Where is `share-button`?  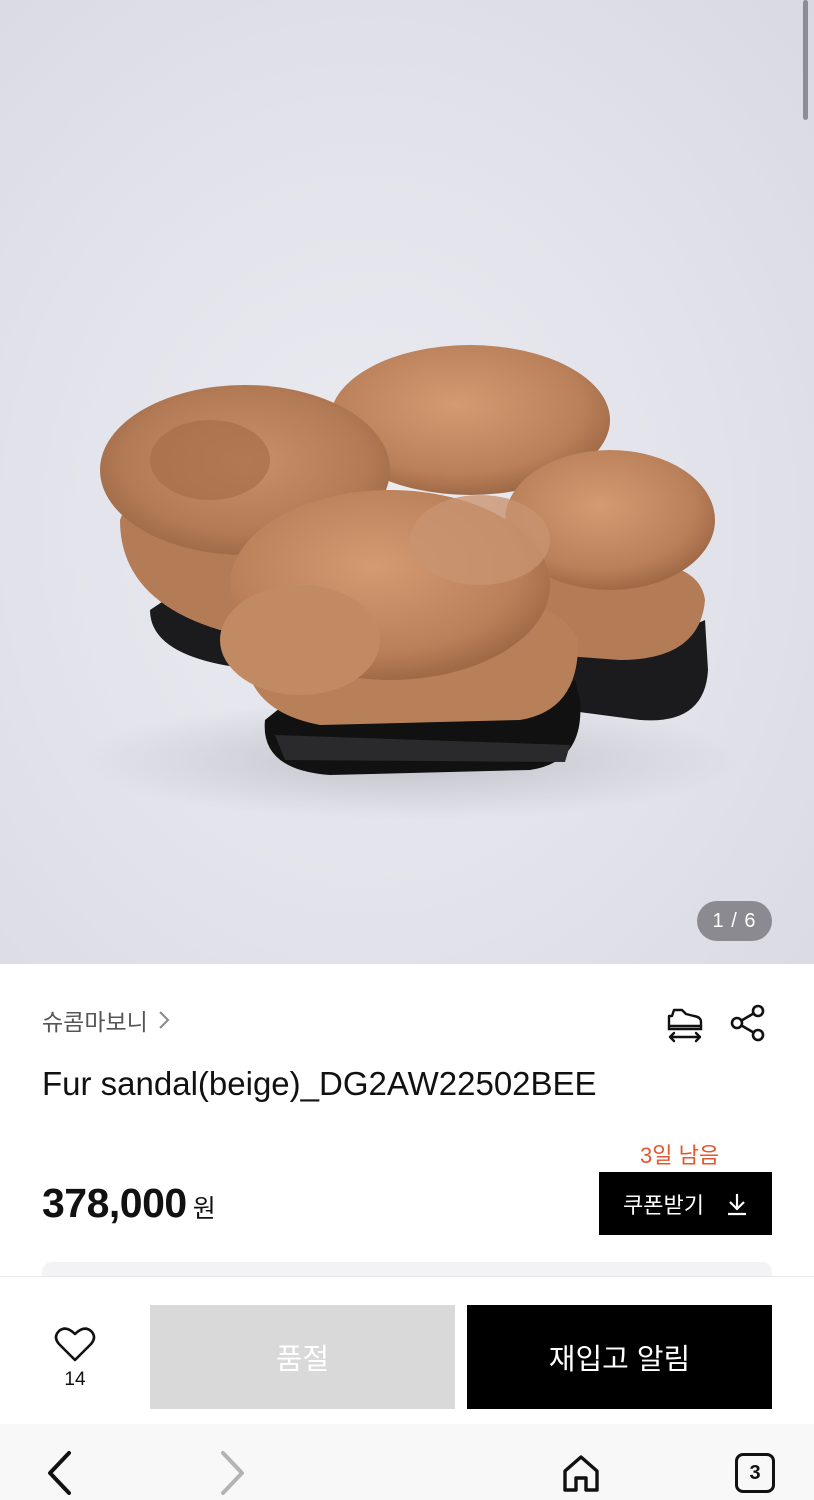 share-button is located at coordinates (748, 1023).